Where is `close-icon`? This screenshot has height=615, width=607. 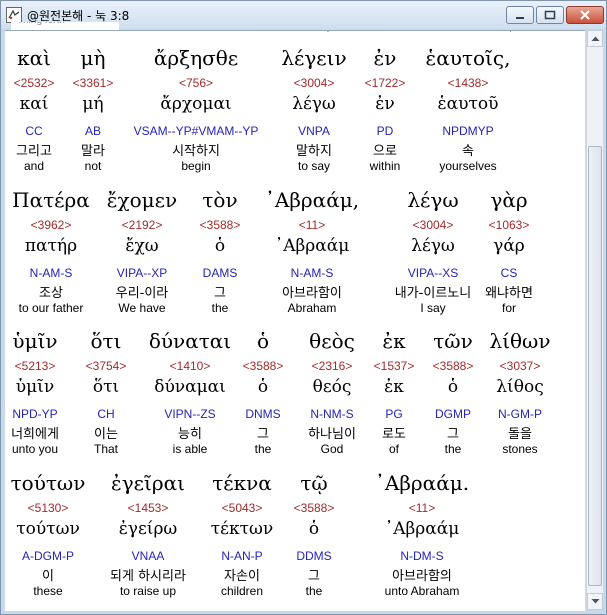
close-icon is located at coordinates (585, 15).